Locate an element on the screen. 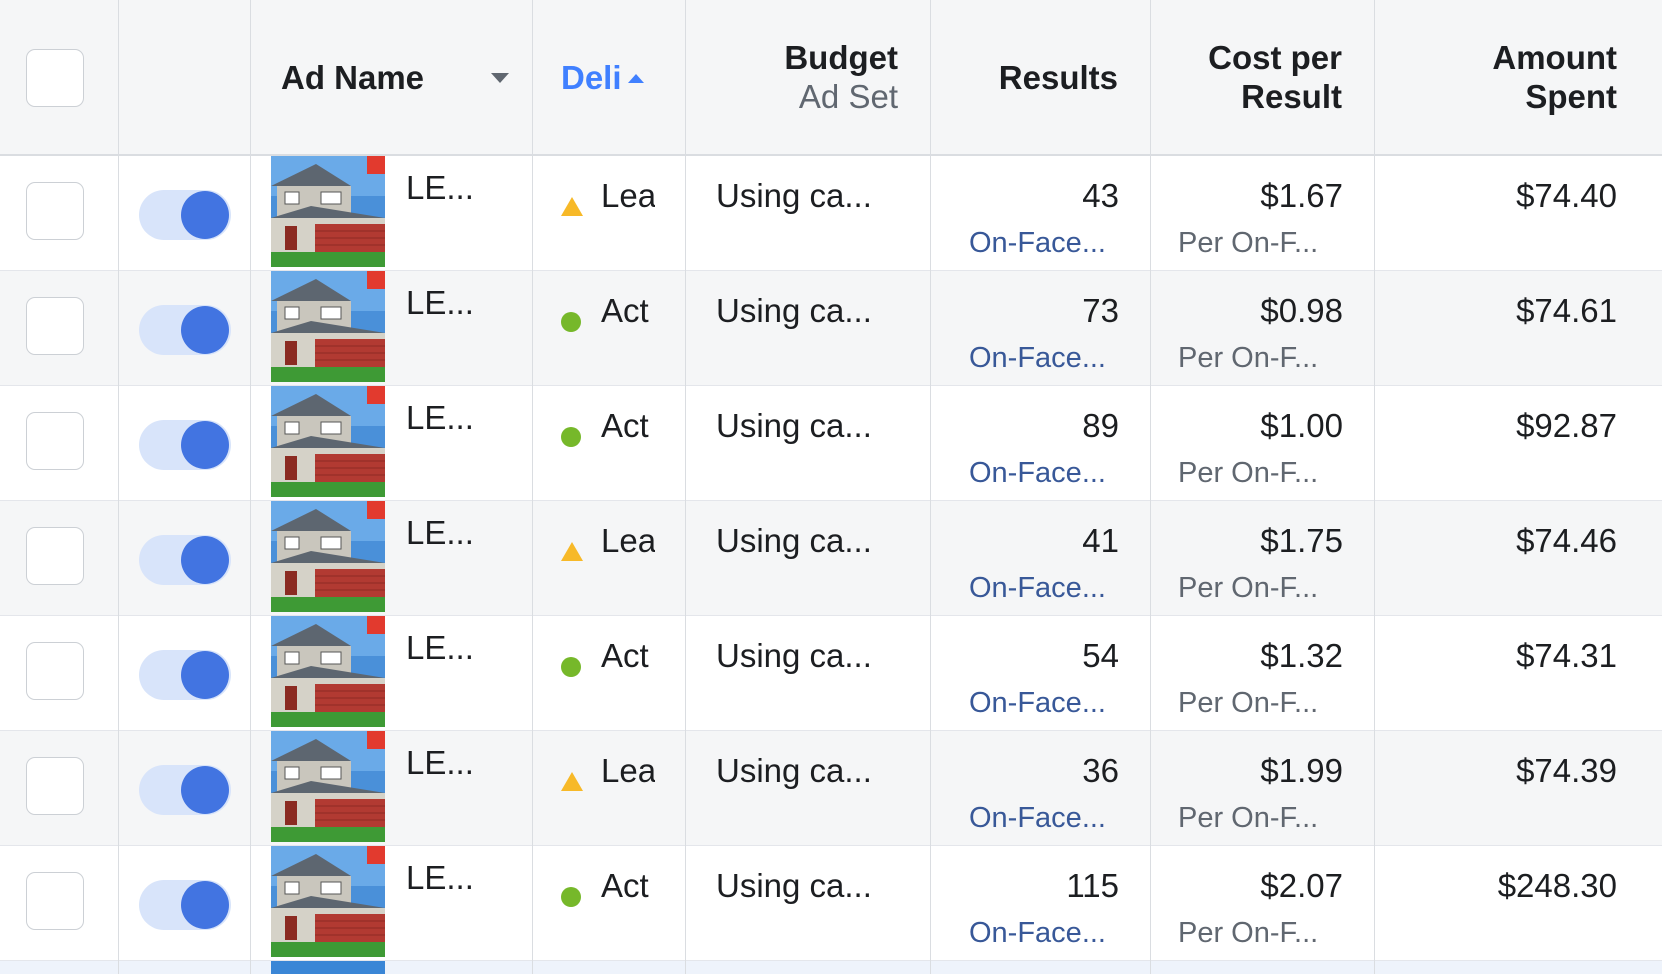  select-all-checkbox is located at coordinates (55, 78).